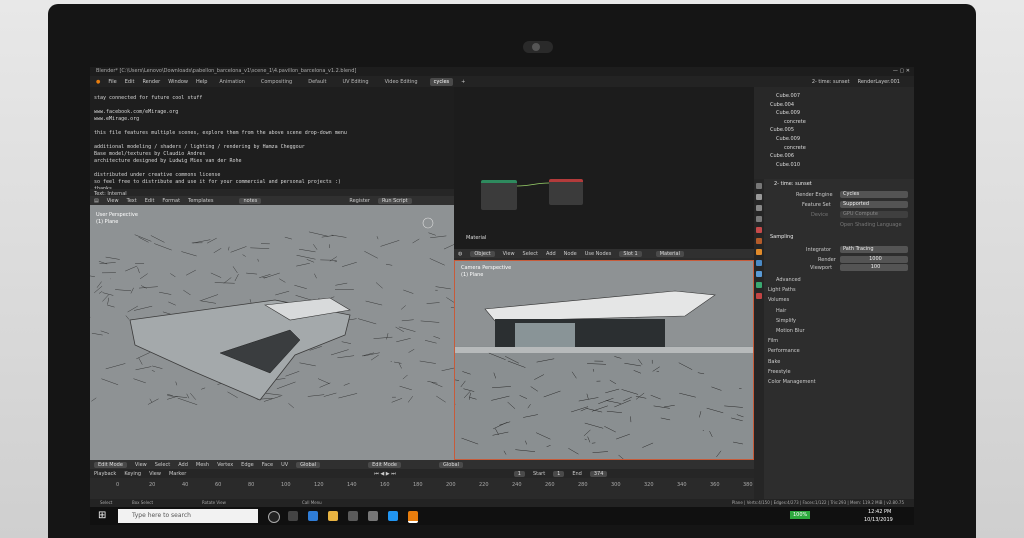  What do you see at coordinates (901, 71) in the screenshot?
I see `window-controls: — ▢ ✕` at bounding box center [901, 71].